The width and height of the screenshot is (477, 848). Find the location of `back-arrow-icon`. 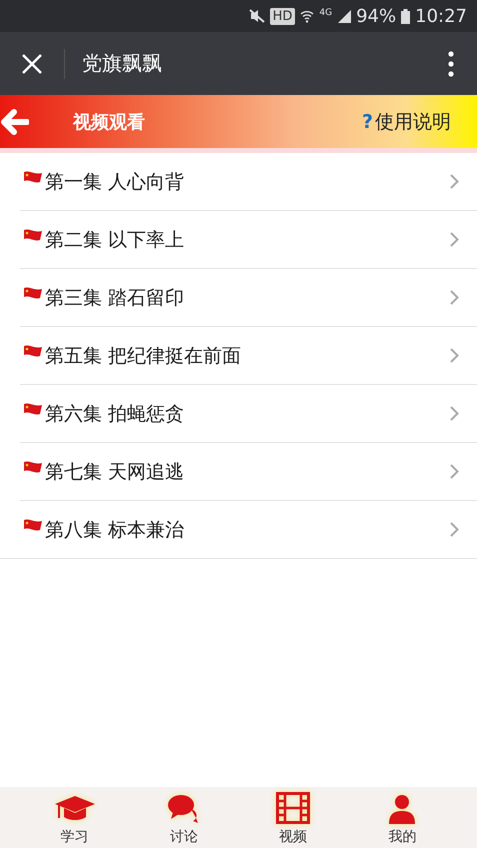

back-arrow-icon is located at coordinates (15, 121).